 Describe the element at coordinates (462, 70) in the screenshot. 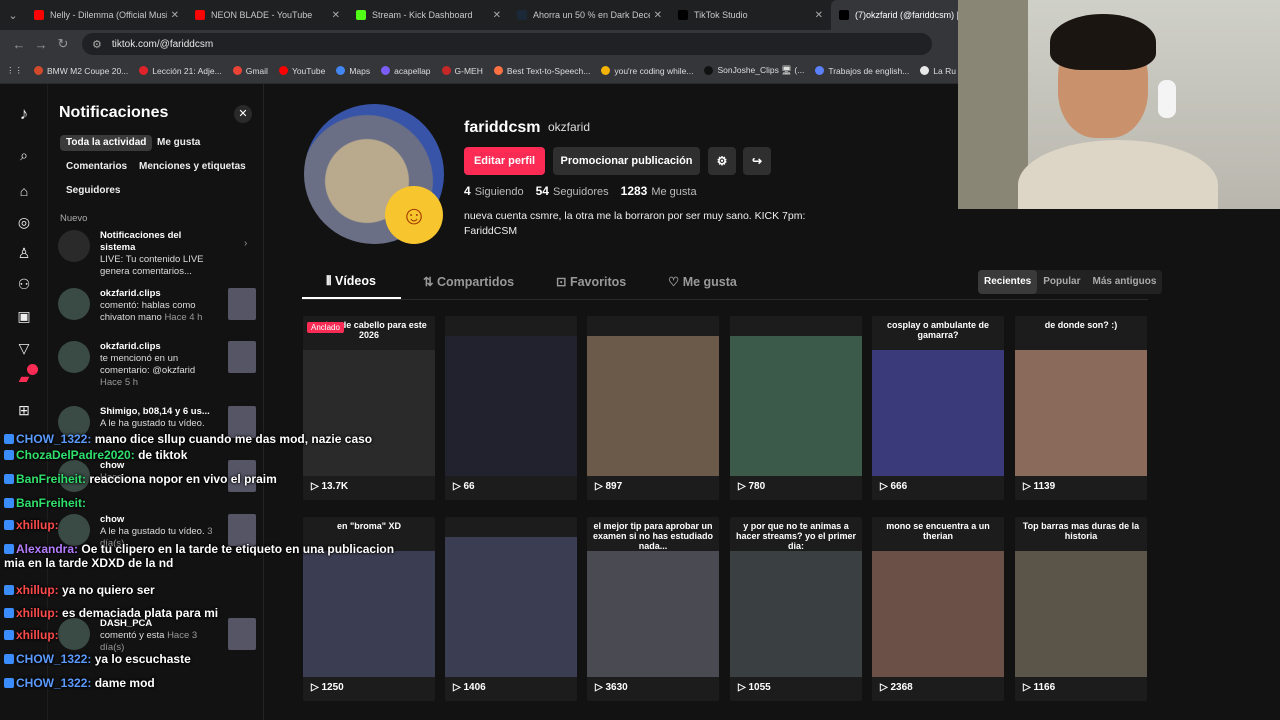

I see `bookmark-item: G-MEH` at that location.